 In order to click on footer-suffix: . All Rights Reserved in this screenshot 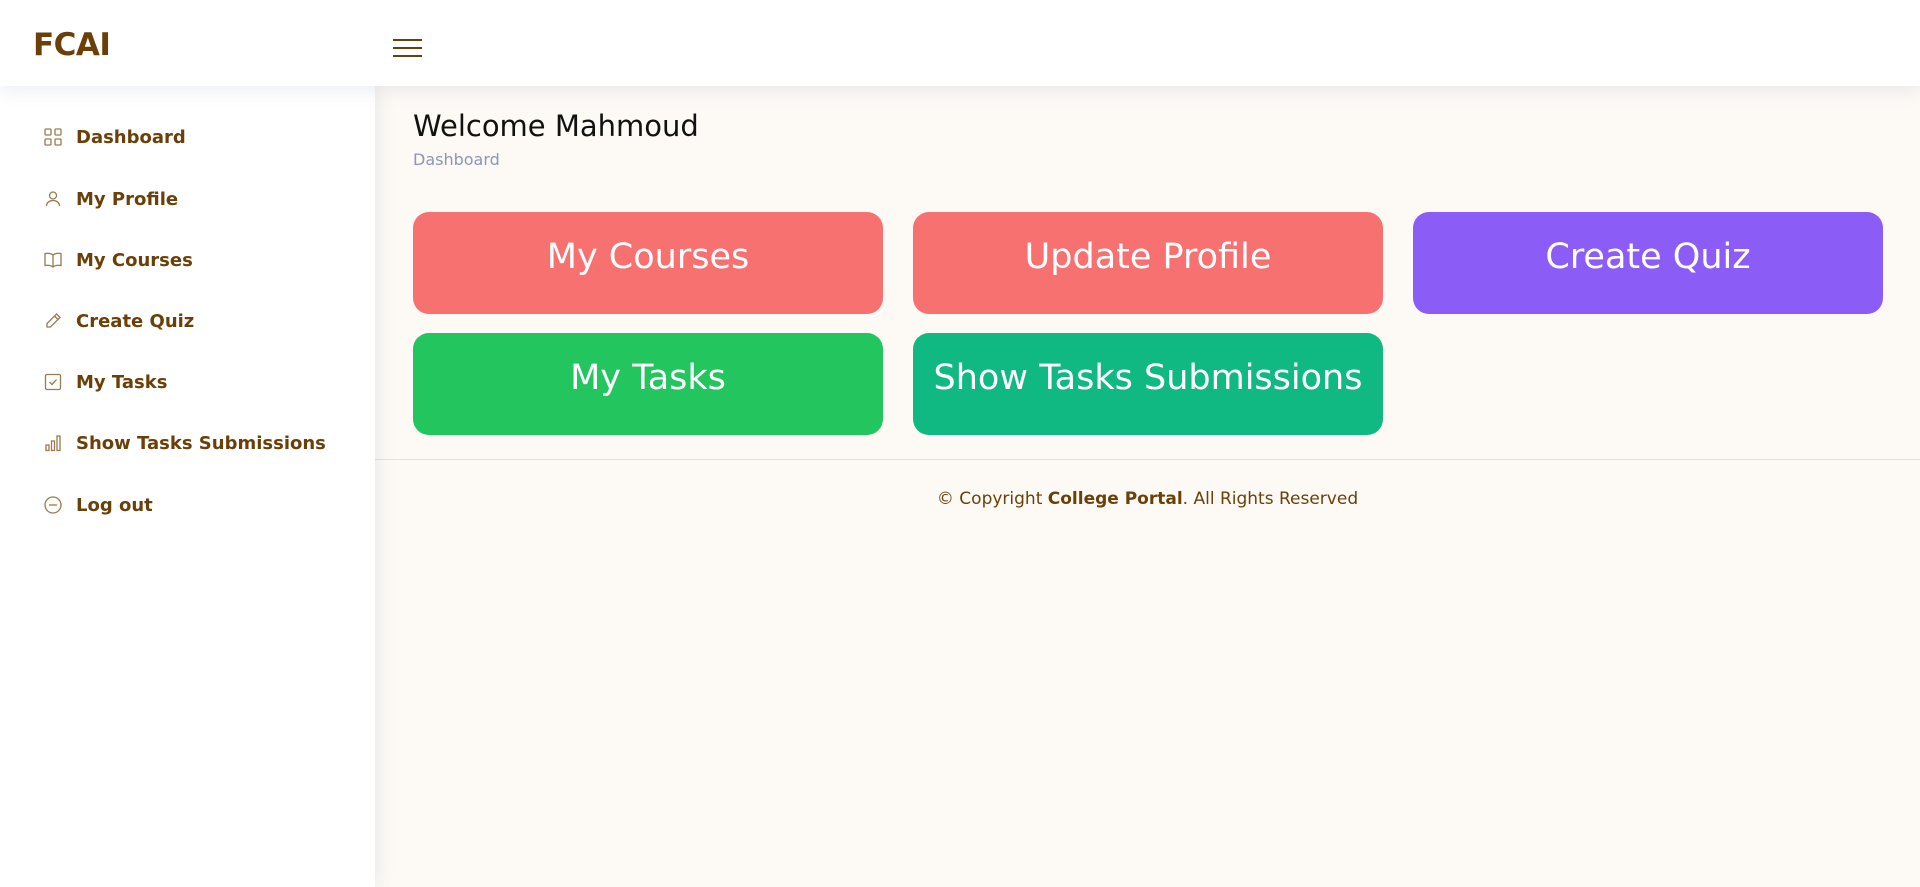, I will do `click(1270, 499)`.